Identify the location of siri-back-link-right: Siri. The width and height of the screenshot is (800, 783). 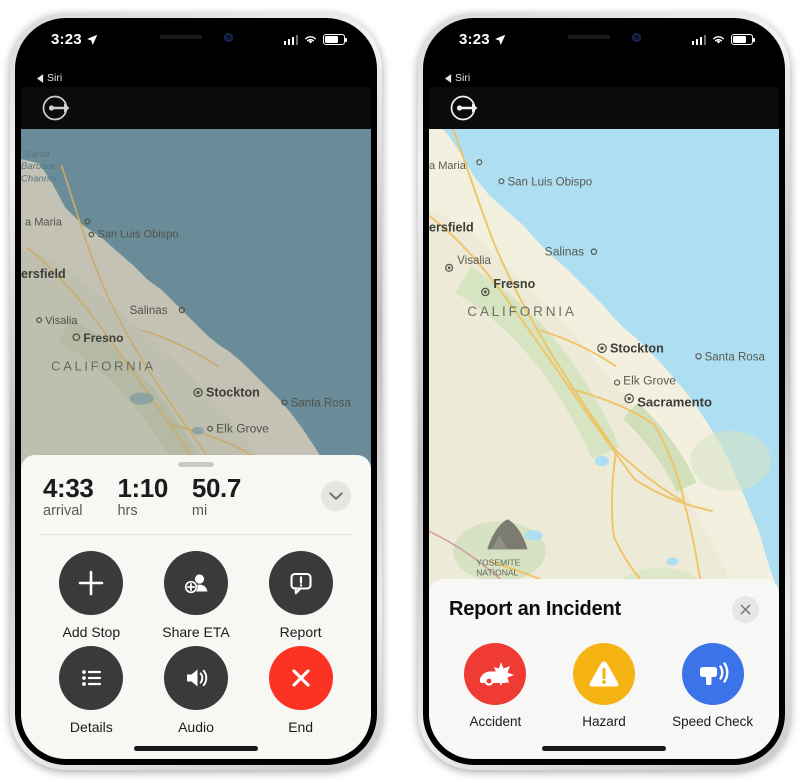
(604, 79).